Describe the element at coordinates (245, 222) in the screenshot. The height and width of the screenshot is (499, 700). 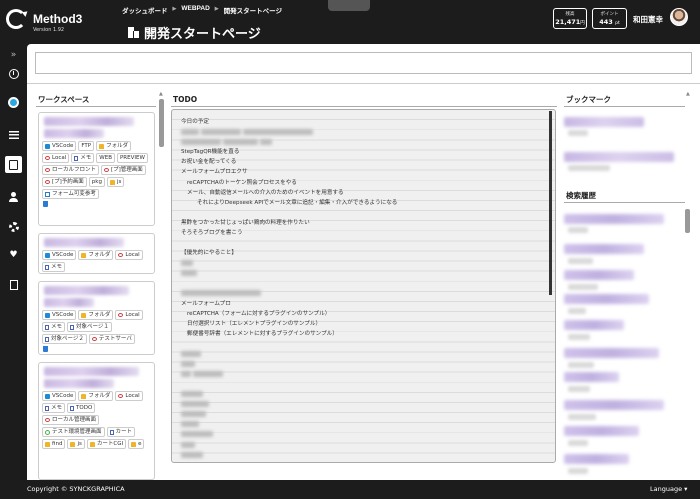
I see `todo-line: 黒酢をつかった甘じょっぱい鶏肉の料理を作りたい` at that location.